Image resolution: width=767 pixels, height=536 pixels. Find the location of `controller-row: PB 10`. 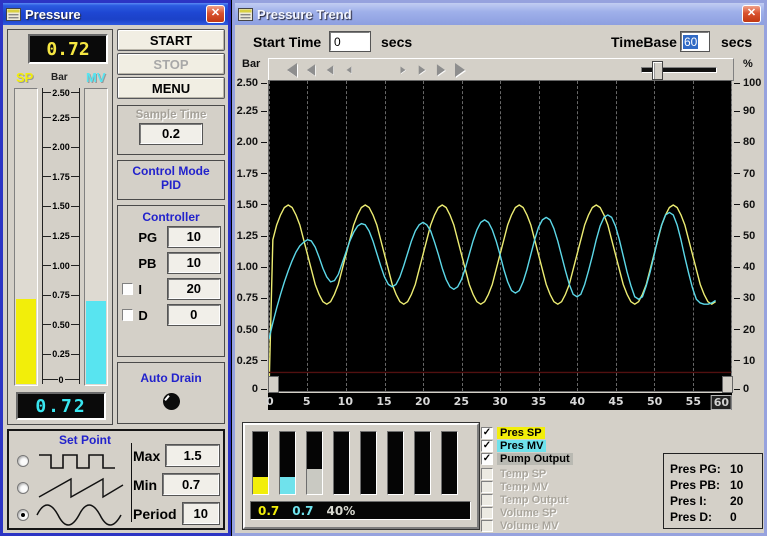

controller-row: PB 10 is located at coordinates (172, 263).